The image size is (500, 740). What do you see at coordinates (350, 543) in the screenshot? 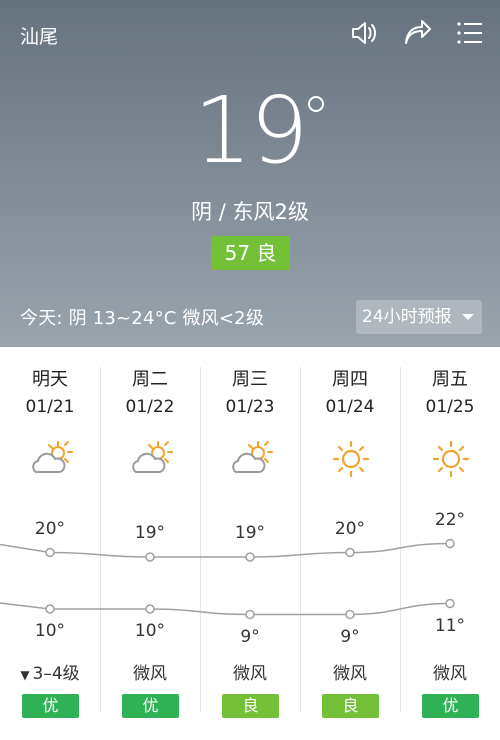
I see `forecast-day-column: 周四 01/24 20° 9° 微风良` at bounding box center [350, 543].